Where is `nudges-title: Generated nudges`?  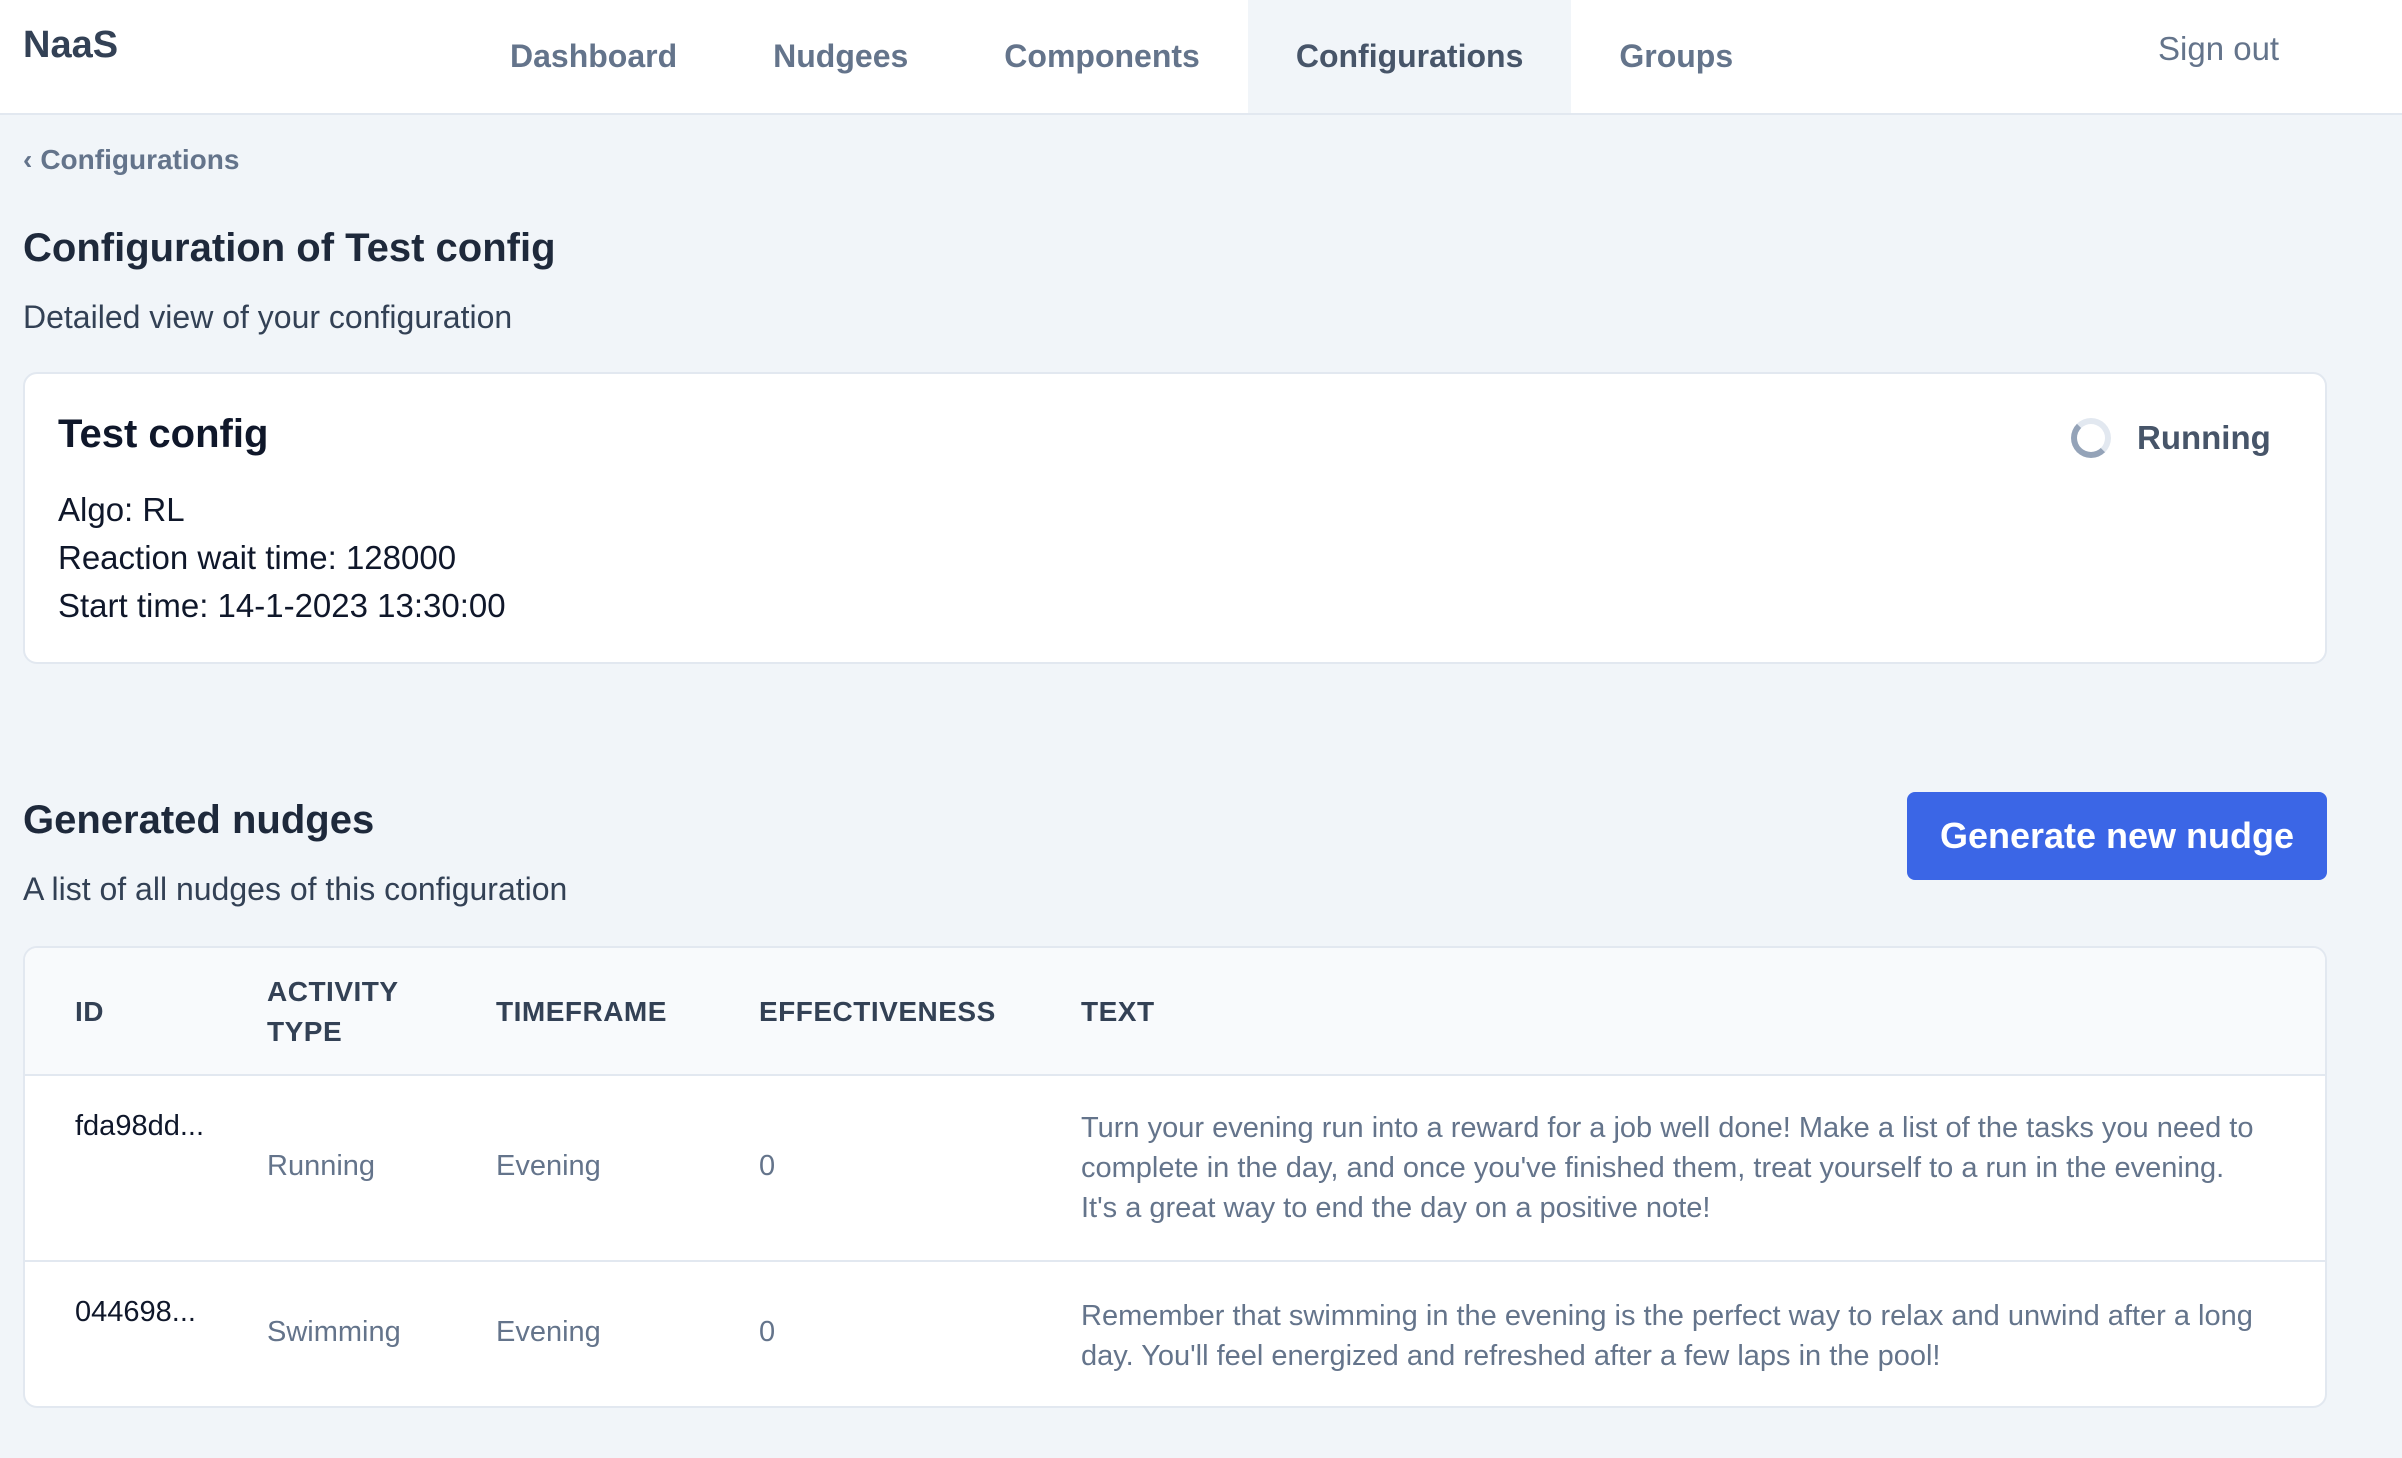
nudges-title: Generated nudges is located at coordinates (199, 820).